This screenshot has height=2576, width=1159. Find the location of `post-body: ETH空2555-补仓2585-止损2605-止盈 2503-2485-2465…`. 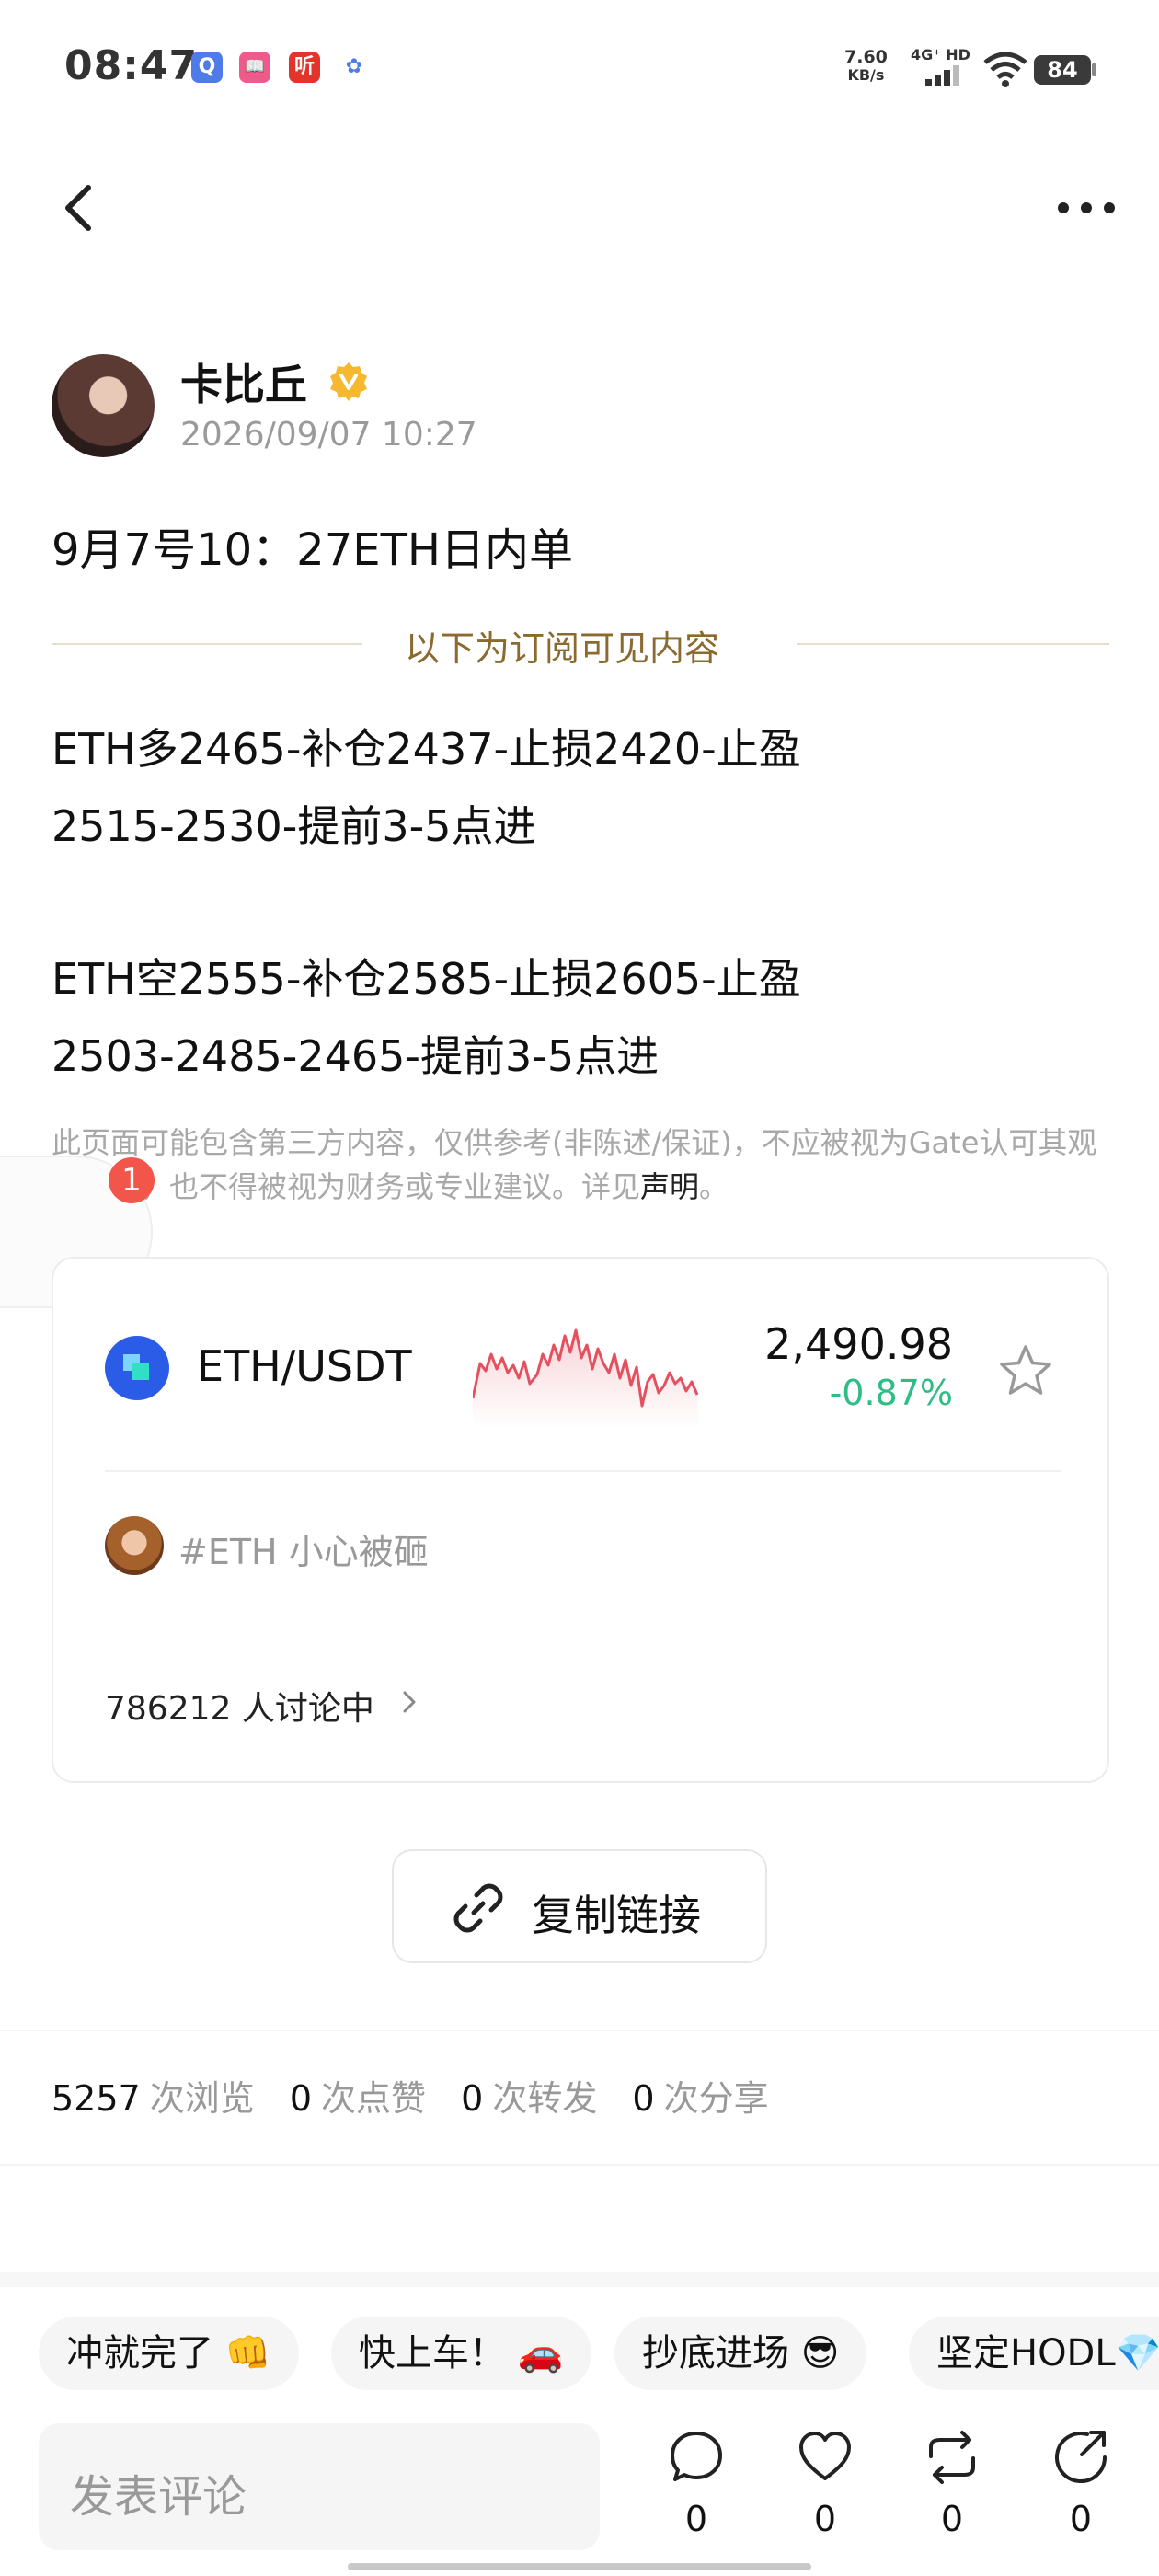

post-body: ETH空2555-补仓2585-止损2605-止盈 2503-2485-2465… is located at coordinates (585, 1018).